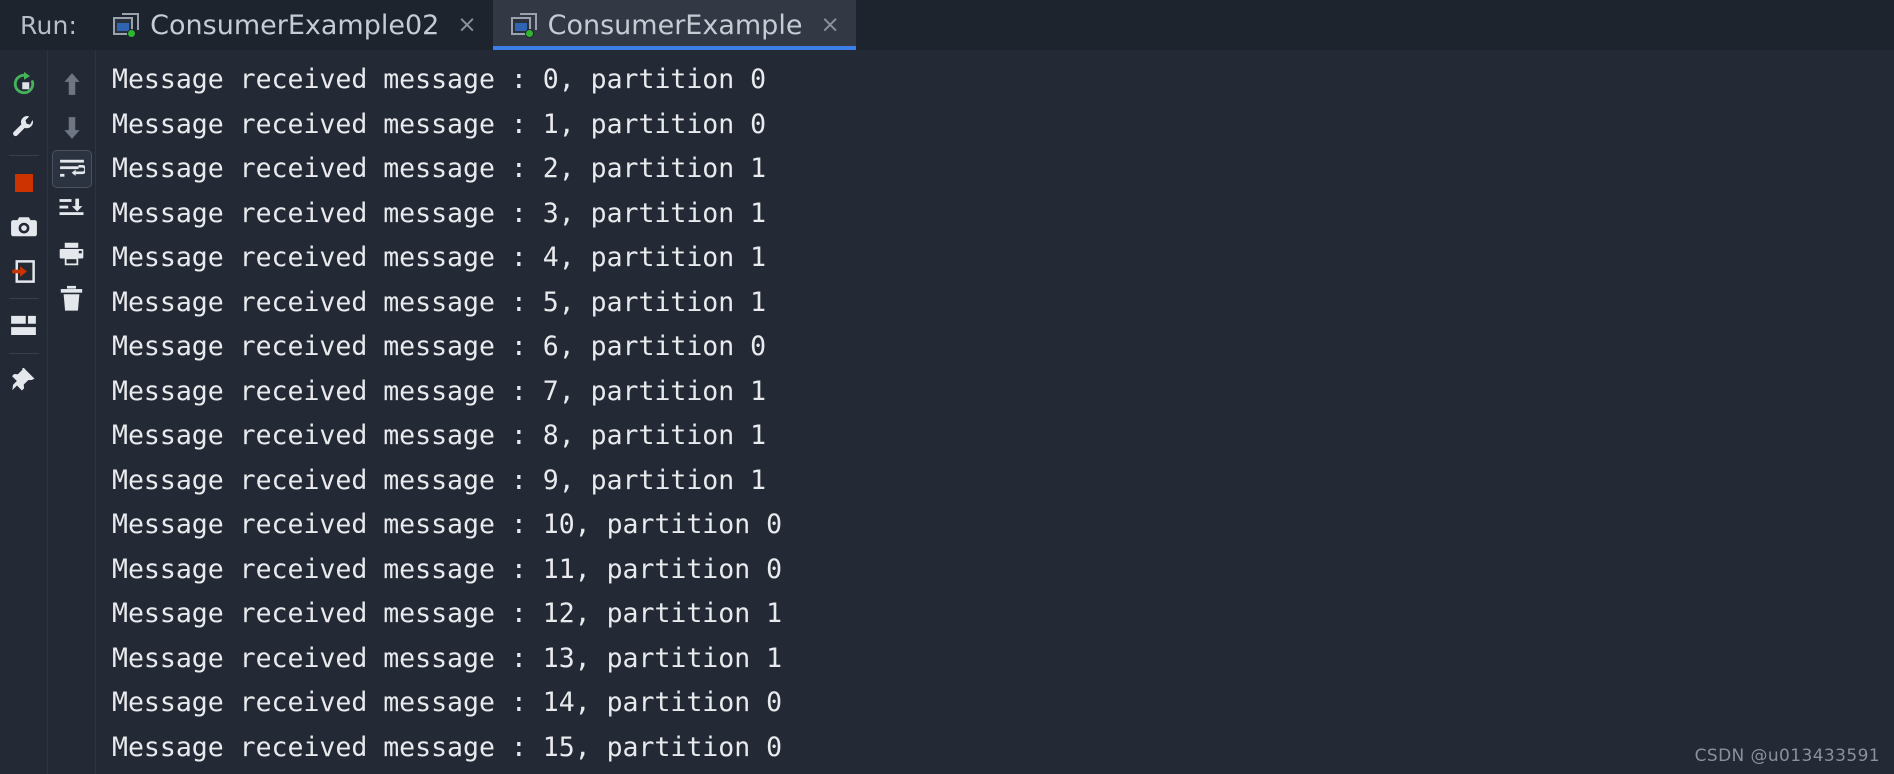 The image size is (1894, 774). Describe the element at coordinates (72, 84) in the screenshot. I see `arrow-up-icon` at that location.